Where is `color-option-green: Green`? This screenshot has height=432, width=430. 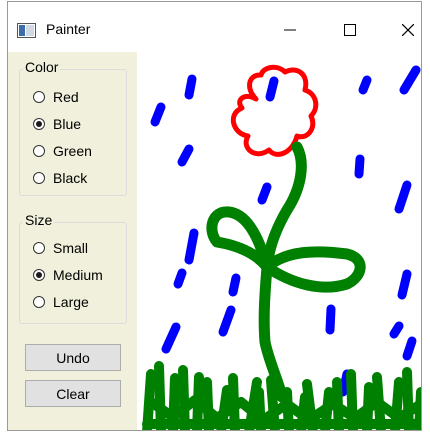
color-option-green: Green is located at coordinates (62, 151).